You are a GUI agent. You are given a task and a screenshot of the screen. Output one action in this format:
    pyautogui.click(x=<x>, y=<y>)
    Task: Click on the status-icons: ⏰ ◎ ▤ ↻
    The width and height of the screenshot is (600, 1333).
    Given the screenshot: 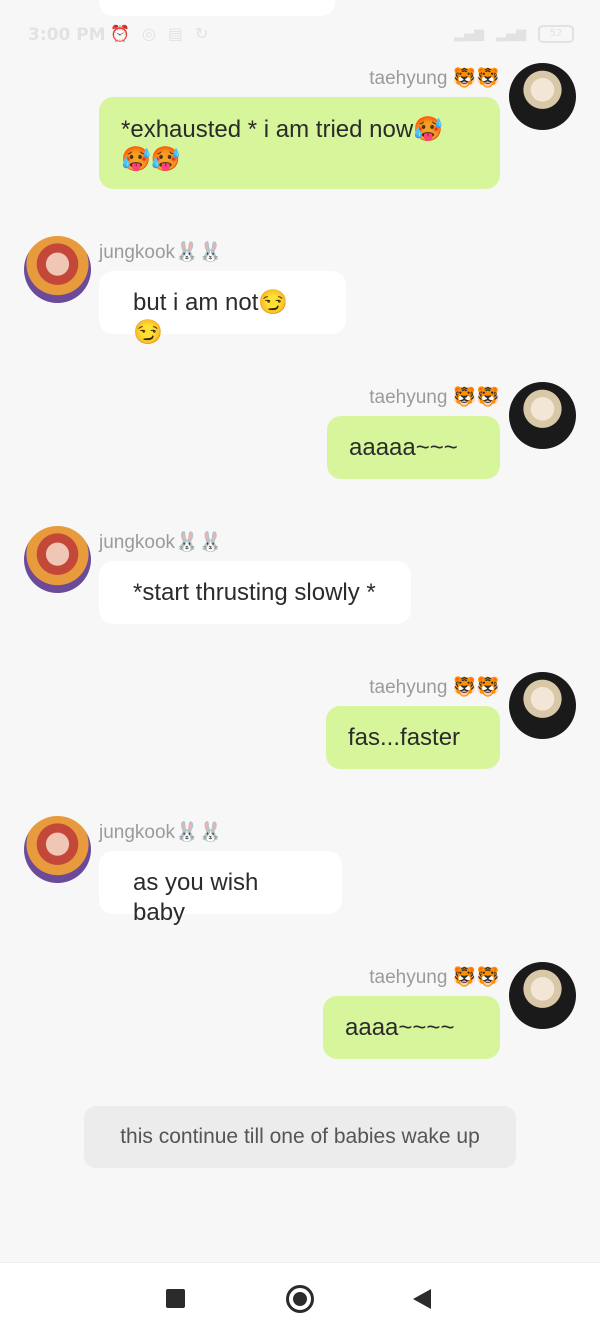 What is the action you would take?
    pyautogui.click(x=159, y=33)
    